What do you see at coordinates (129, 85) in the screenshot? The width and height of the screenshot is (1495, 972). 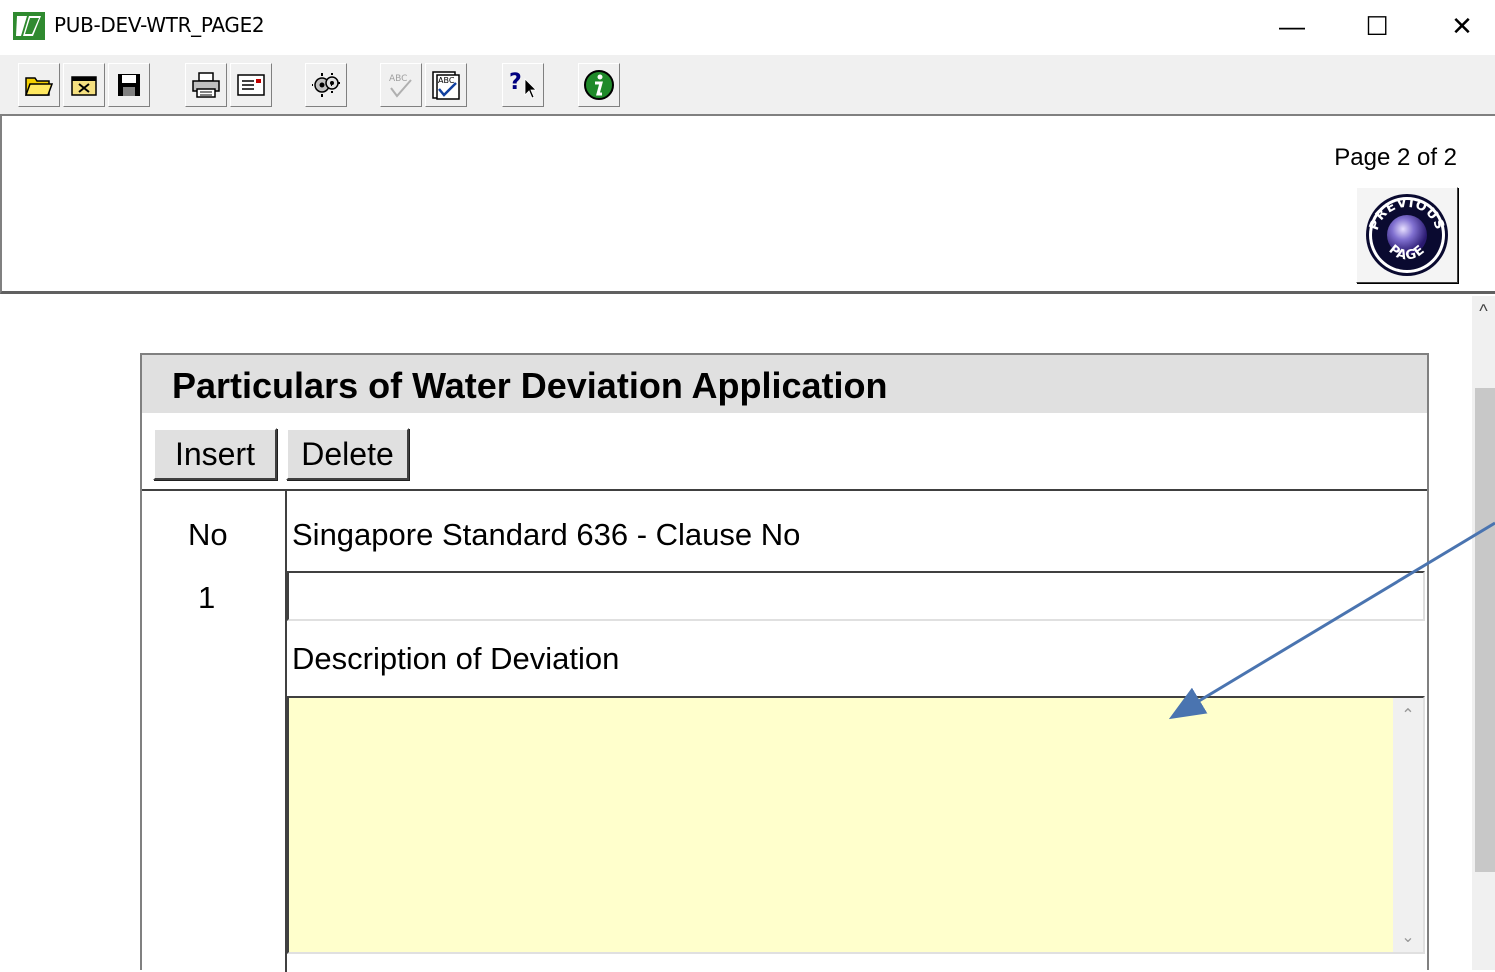 I see `save-icon` at bounding box center [129, 85].